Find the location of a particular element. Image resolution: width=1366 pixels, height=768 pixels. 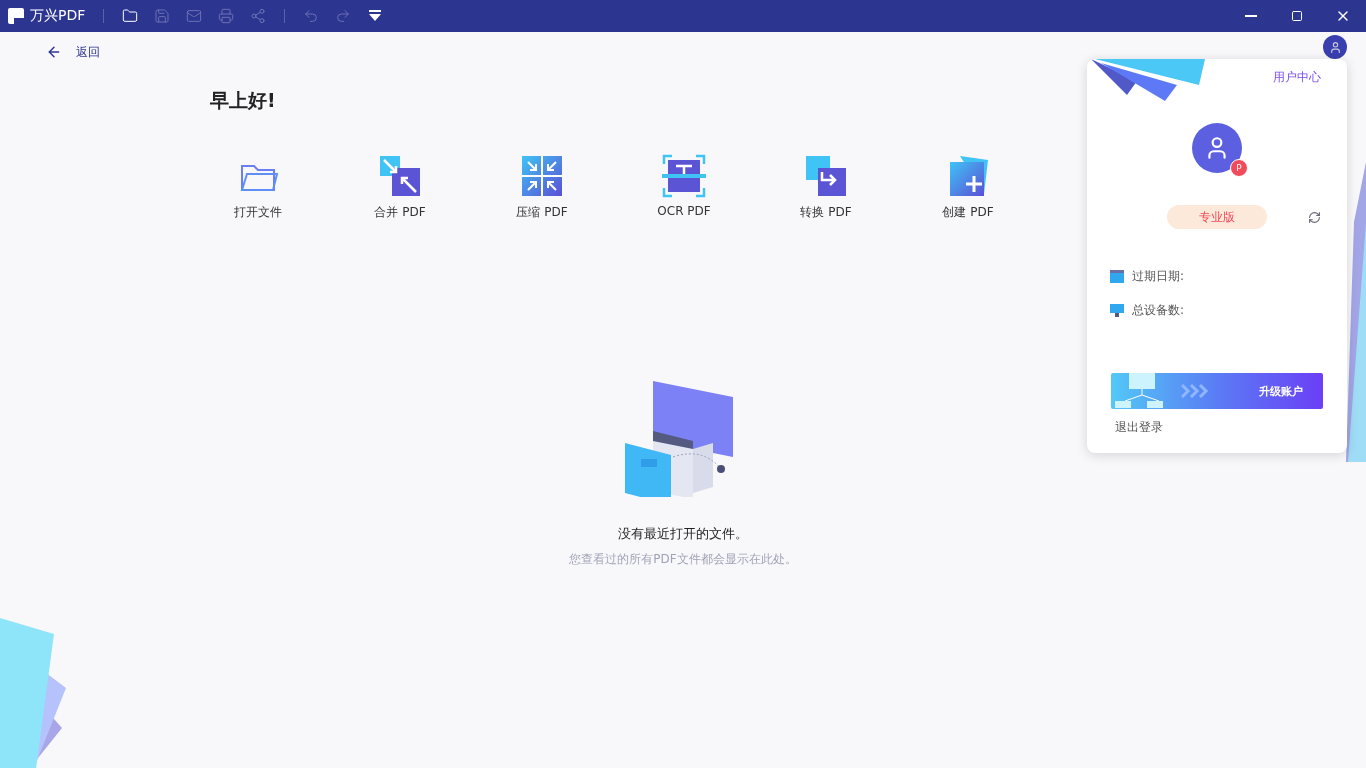

back-button: 返回 is located at coordinates (73, 52).